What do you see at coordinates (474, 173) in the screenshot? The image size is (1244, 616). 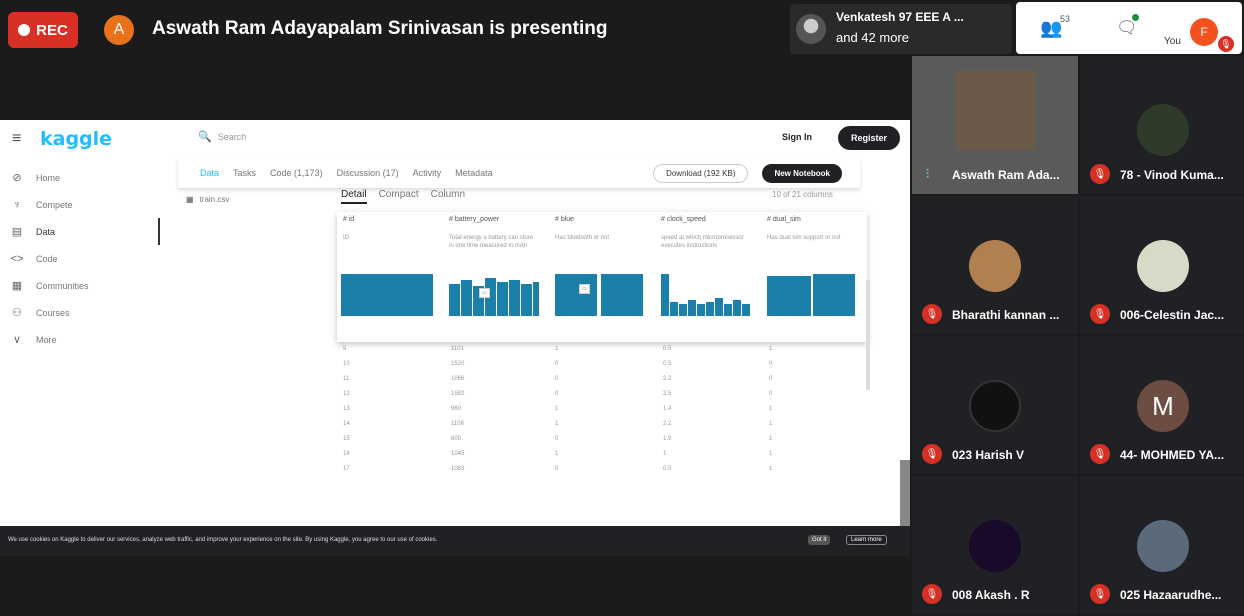 I see `tab-metadata: Metadata` at bounding box center [474, 173].